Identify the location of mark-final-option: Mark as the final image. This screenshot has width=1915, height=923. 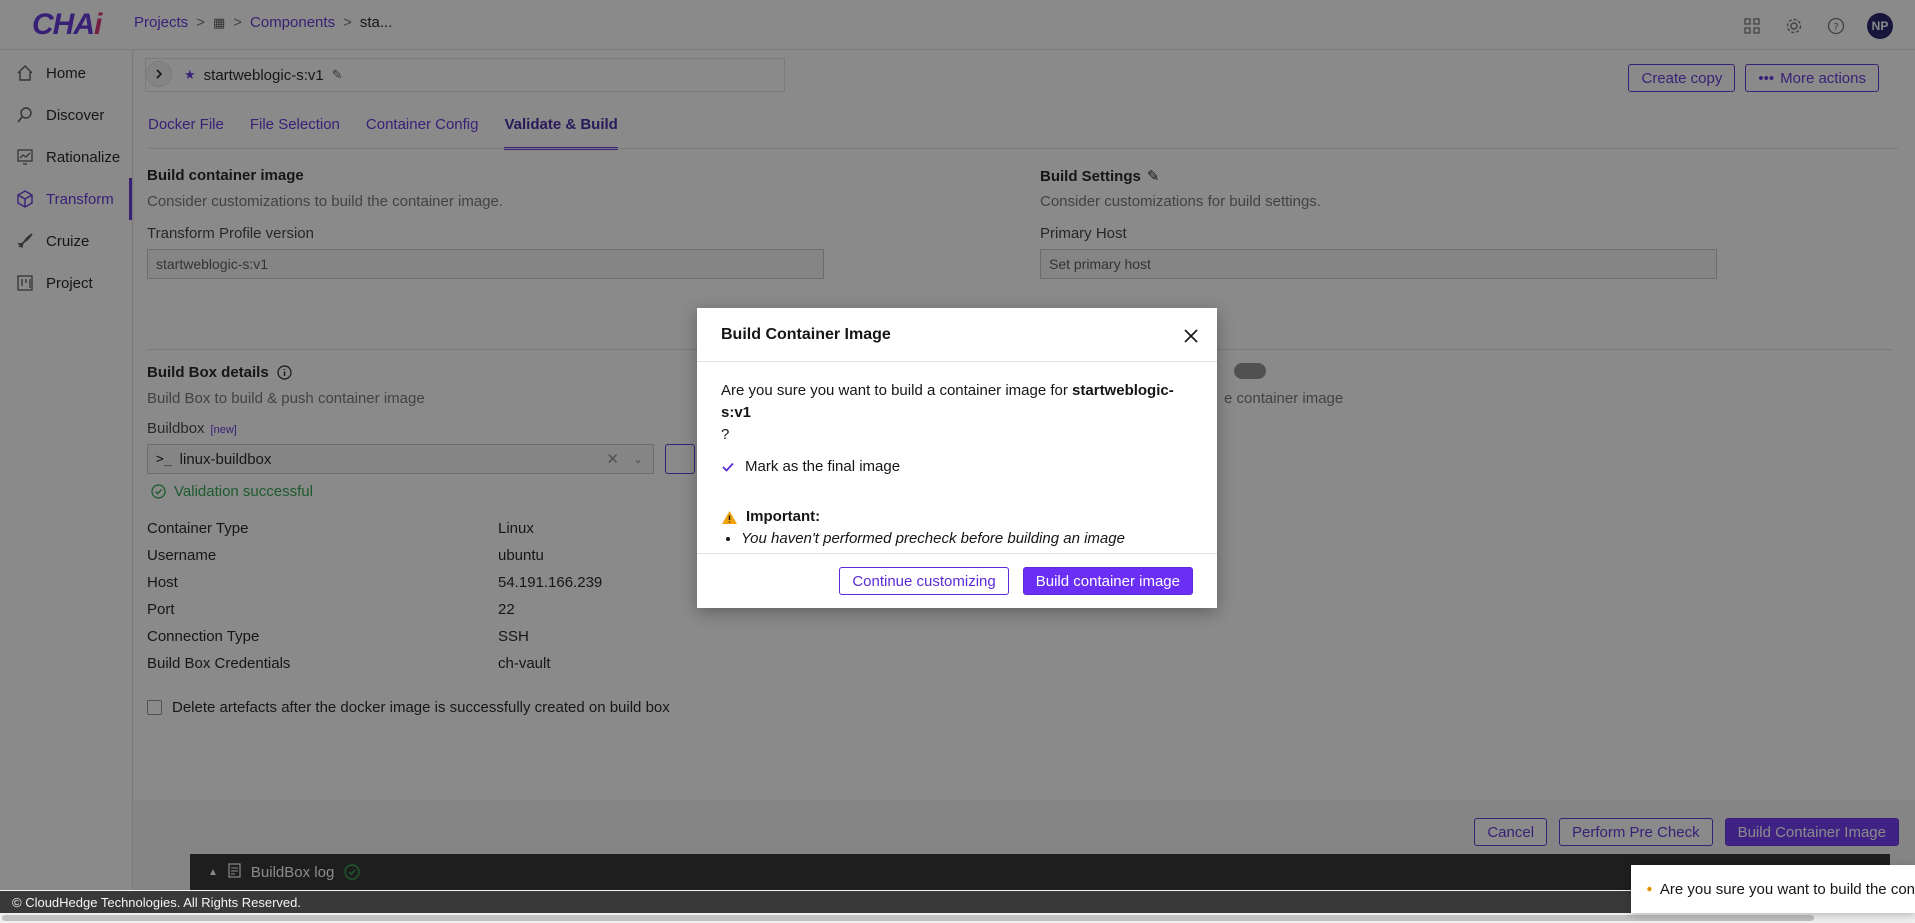
(957, 467).